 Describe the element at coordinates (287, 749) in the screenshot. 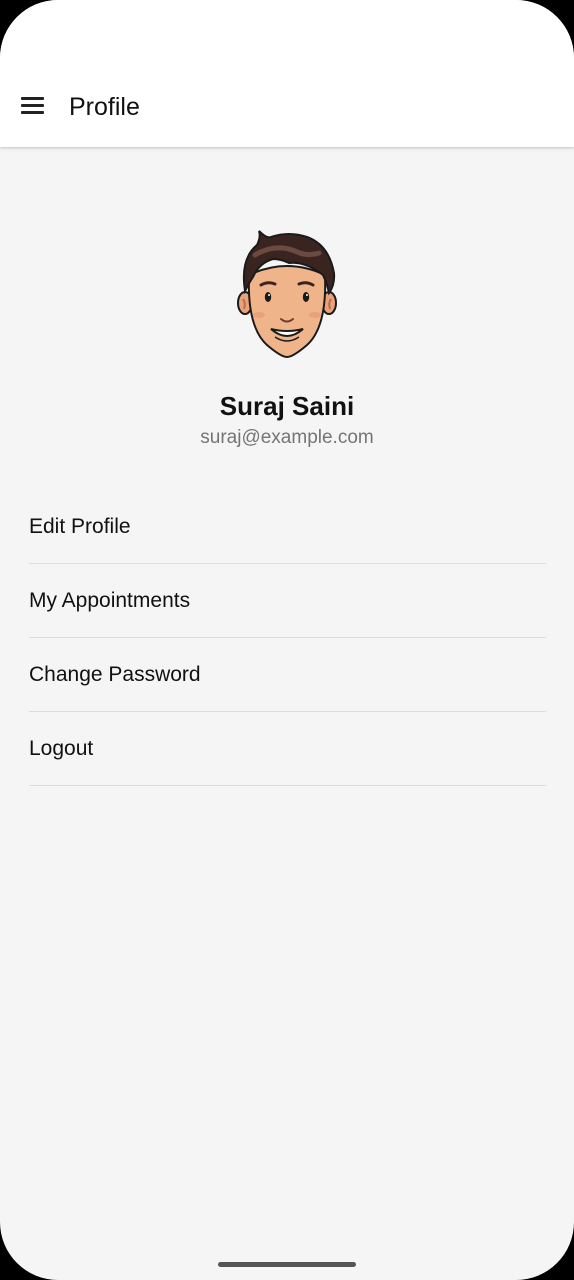

I see `menu-item-logout: Logout` at that location.